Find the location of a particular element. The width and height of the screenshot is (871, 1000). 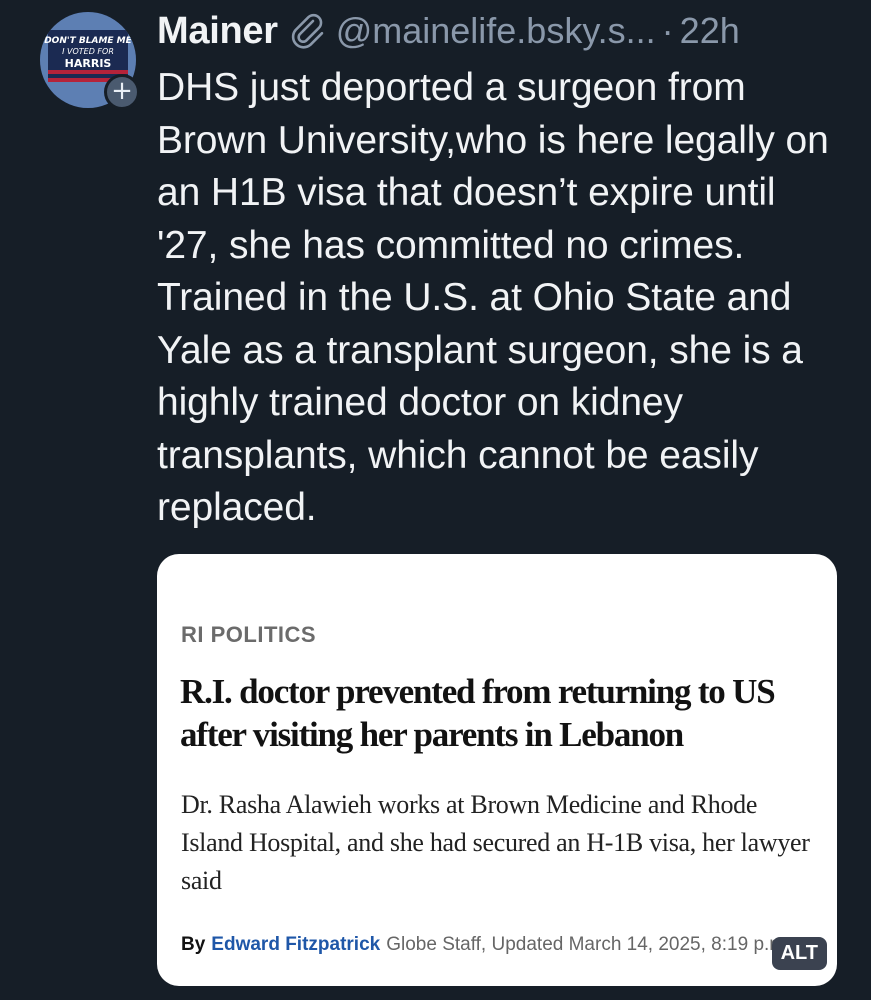

post-header: Mainer @mainelife.bsky.s... · 22h is located at coordinates (448, 31).